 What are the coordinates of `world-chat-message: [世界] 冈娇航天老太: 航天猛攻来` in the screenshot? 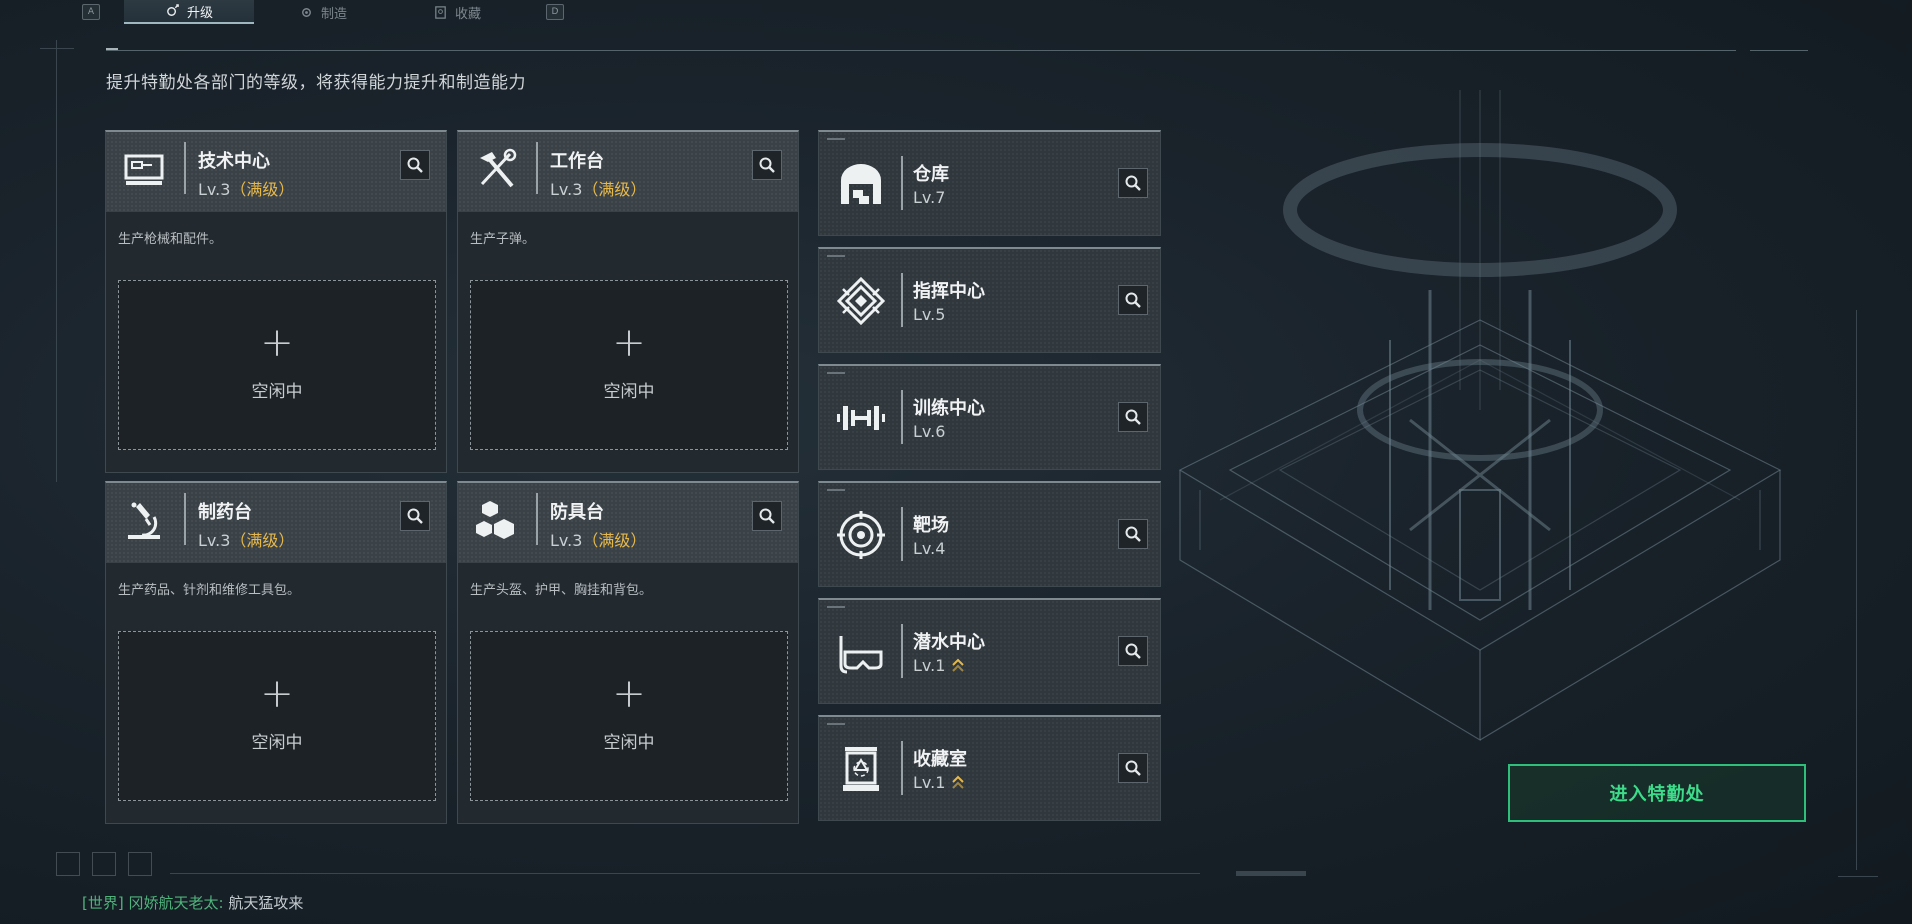 It's located at (192, 902).